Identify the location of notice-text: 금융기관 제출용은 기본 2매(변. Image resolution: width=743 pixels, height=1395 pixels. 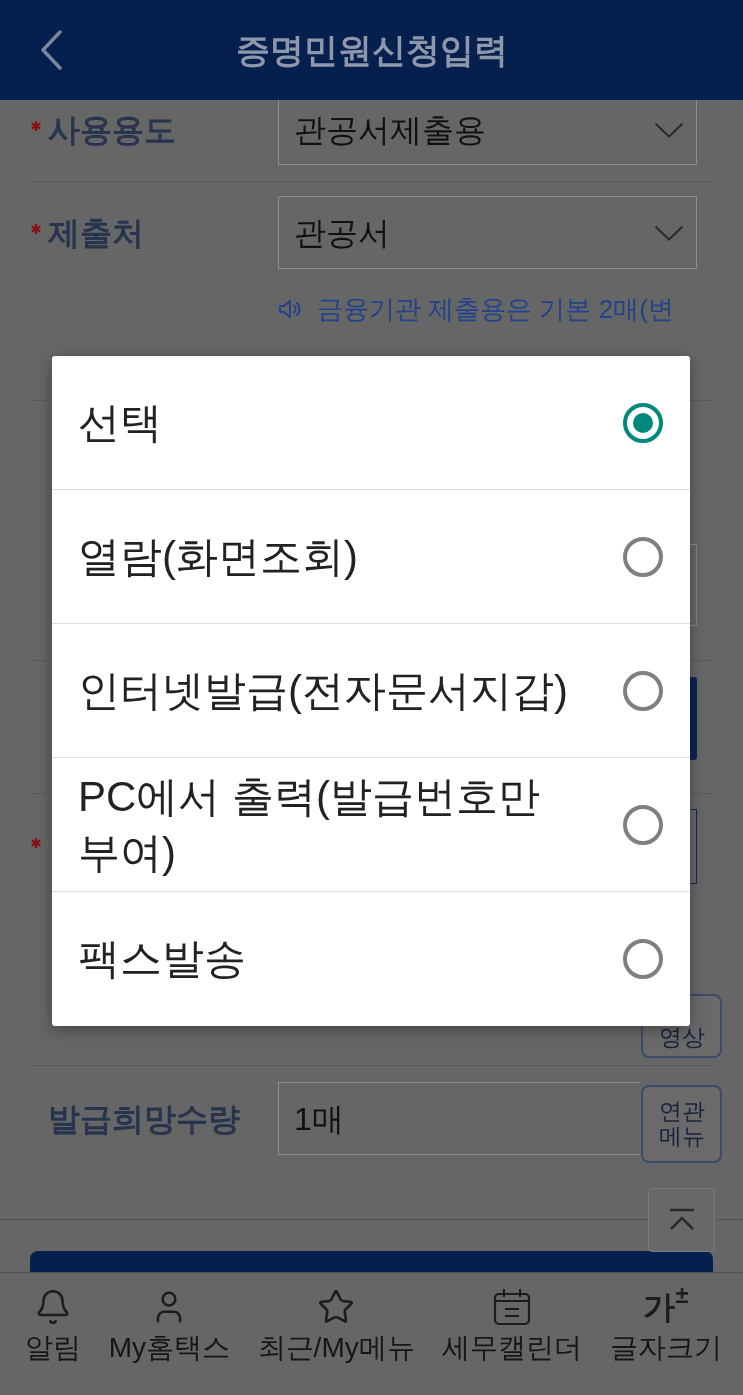
(495, 309).